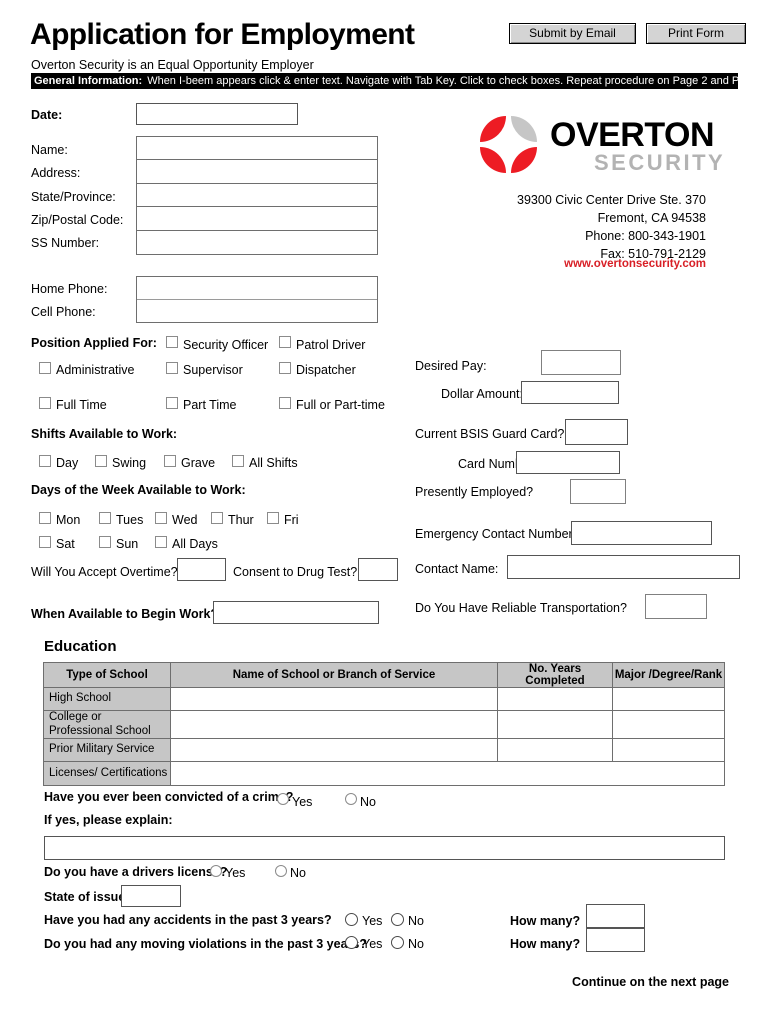 The width and height of the screenshot is (770, 1024). Describe the element at coordinates (524, 160) in the screenshot. I see `logo-petal-bottom-right-icon` at that location.